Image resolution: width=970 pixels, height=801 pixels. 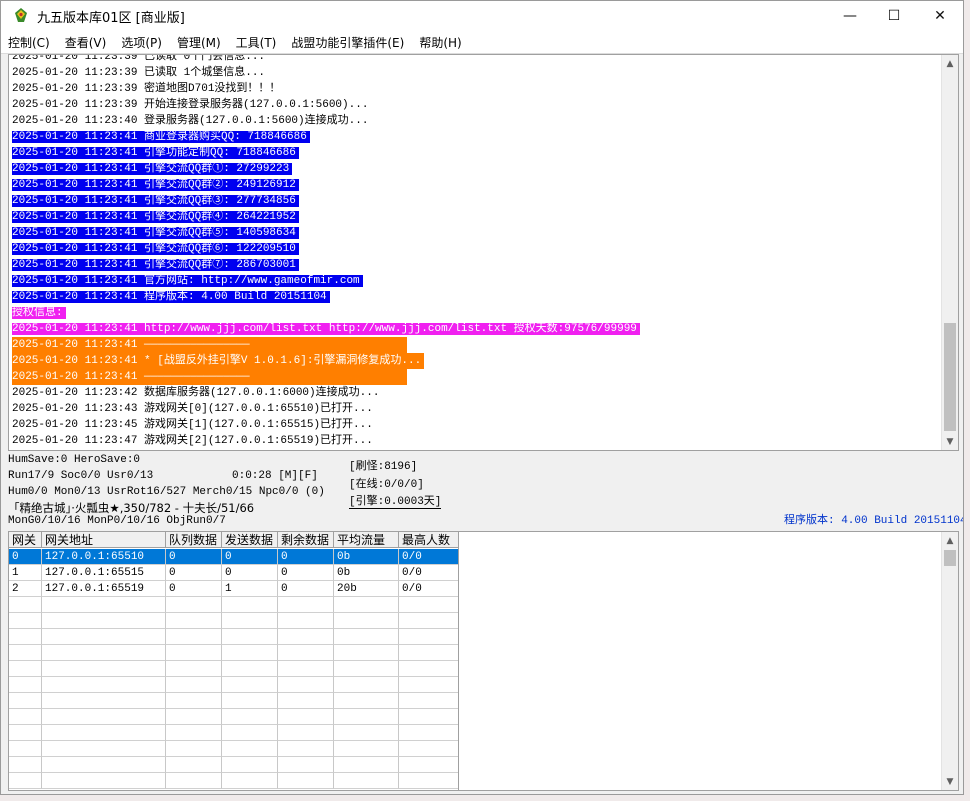 I want to click on status-timer: 0:0:28 [M][F], so click(x=275, y=476).